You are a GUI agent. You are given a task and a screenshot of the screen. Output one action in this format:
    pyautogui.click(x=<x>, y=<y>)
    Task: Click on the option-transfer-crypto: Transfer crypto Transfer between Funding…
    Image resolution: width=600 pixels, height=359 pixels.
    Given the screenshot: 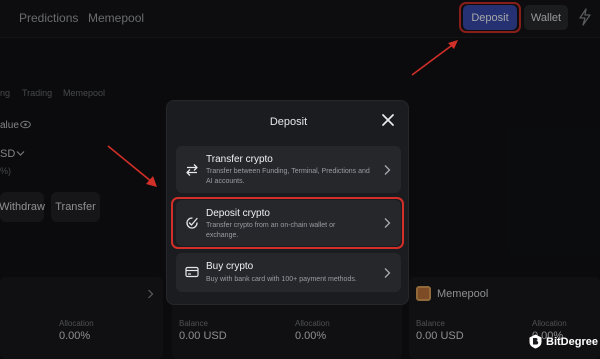 What is the action you would take?
    pyautogui.click(x=288, y=169)
    